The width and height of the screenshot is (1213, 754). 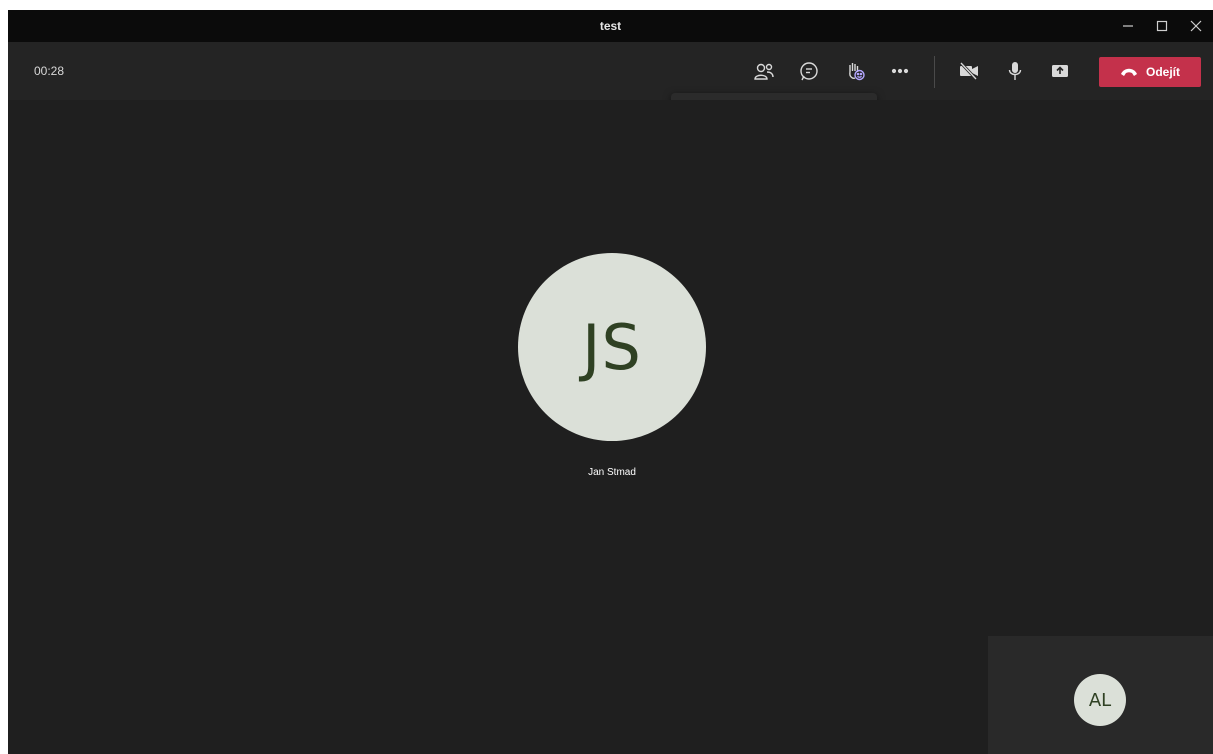 I want to click on self-view-tile: AL, so click(x=1100, y=695).